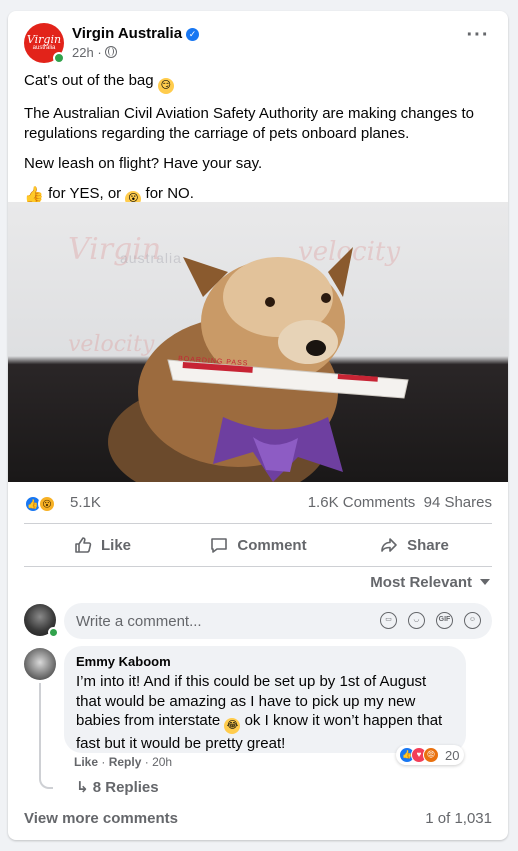 The height and width of the screenshot is (851, 518). What do you see at coordinates (420, 755) in the screenshot?
I see `comment-reaction-icons: 👍 ♥ 😡` at bounding box center [420, 755].